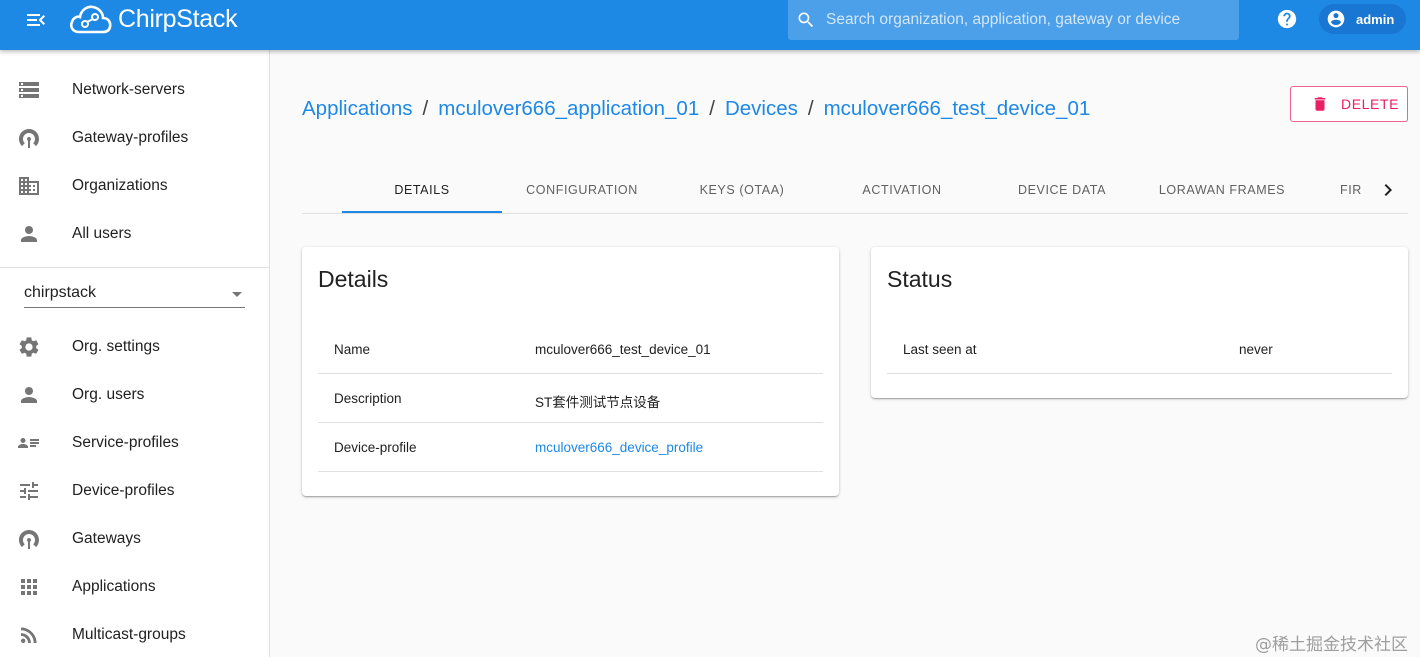 The width and height of the screenshot is (1420, 657). I want to click on breadcrumb-devices: Devices, so click(761, 109).